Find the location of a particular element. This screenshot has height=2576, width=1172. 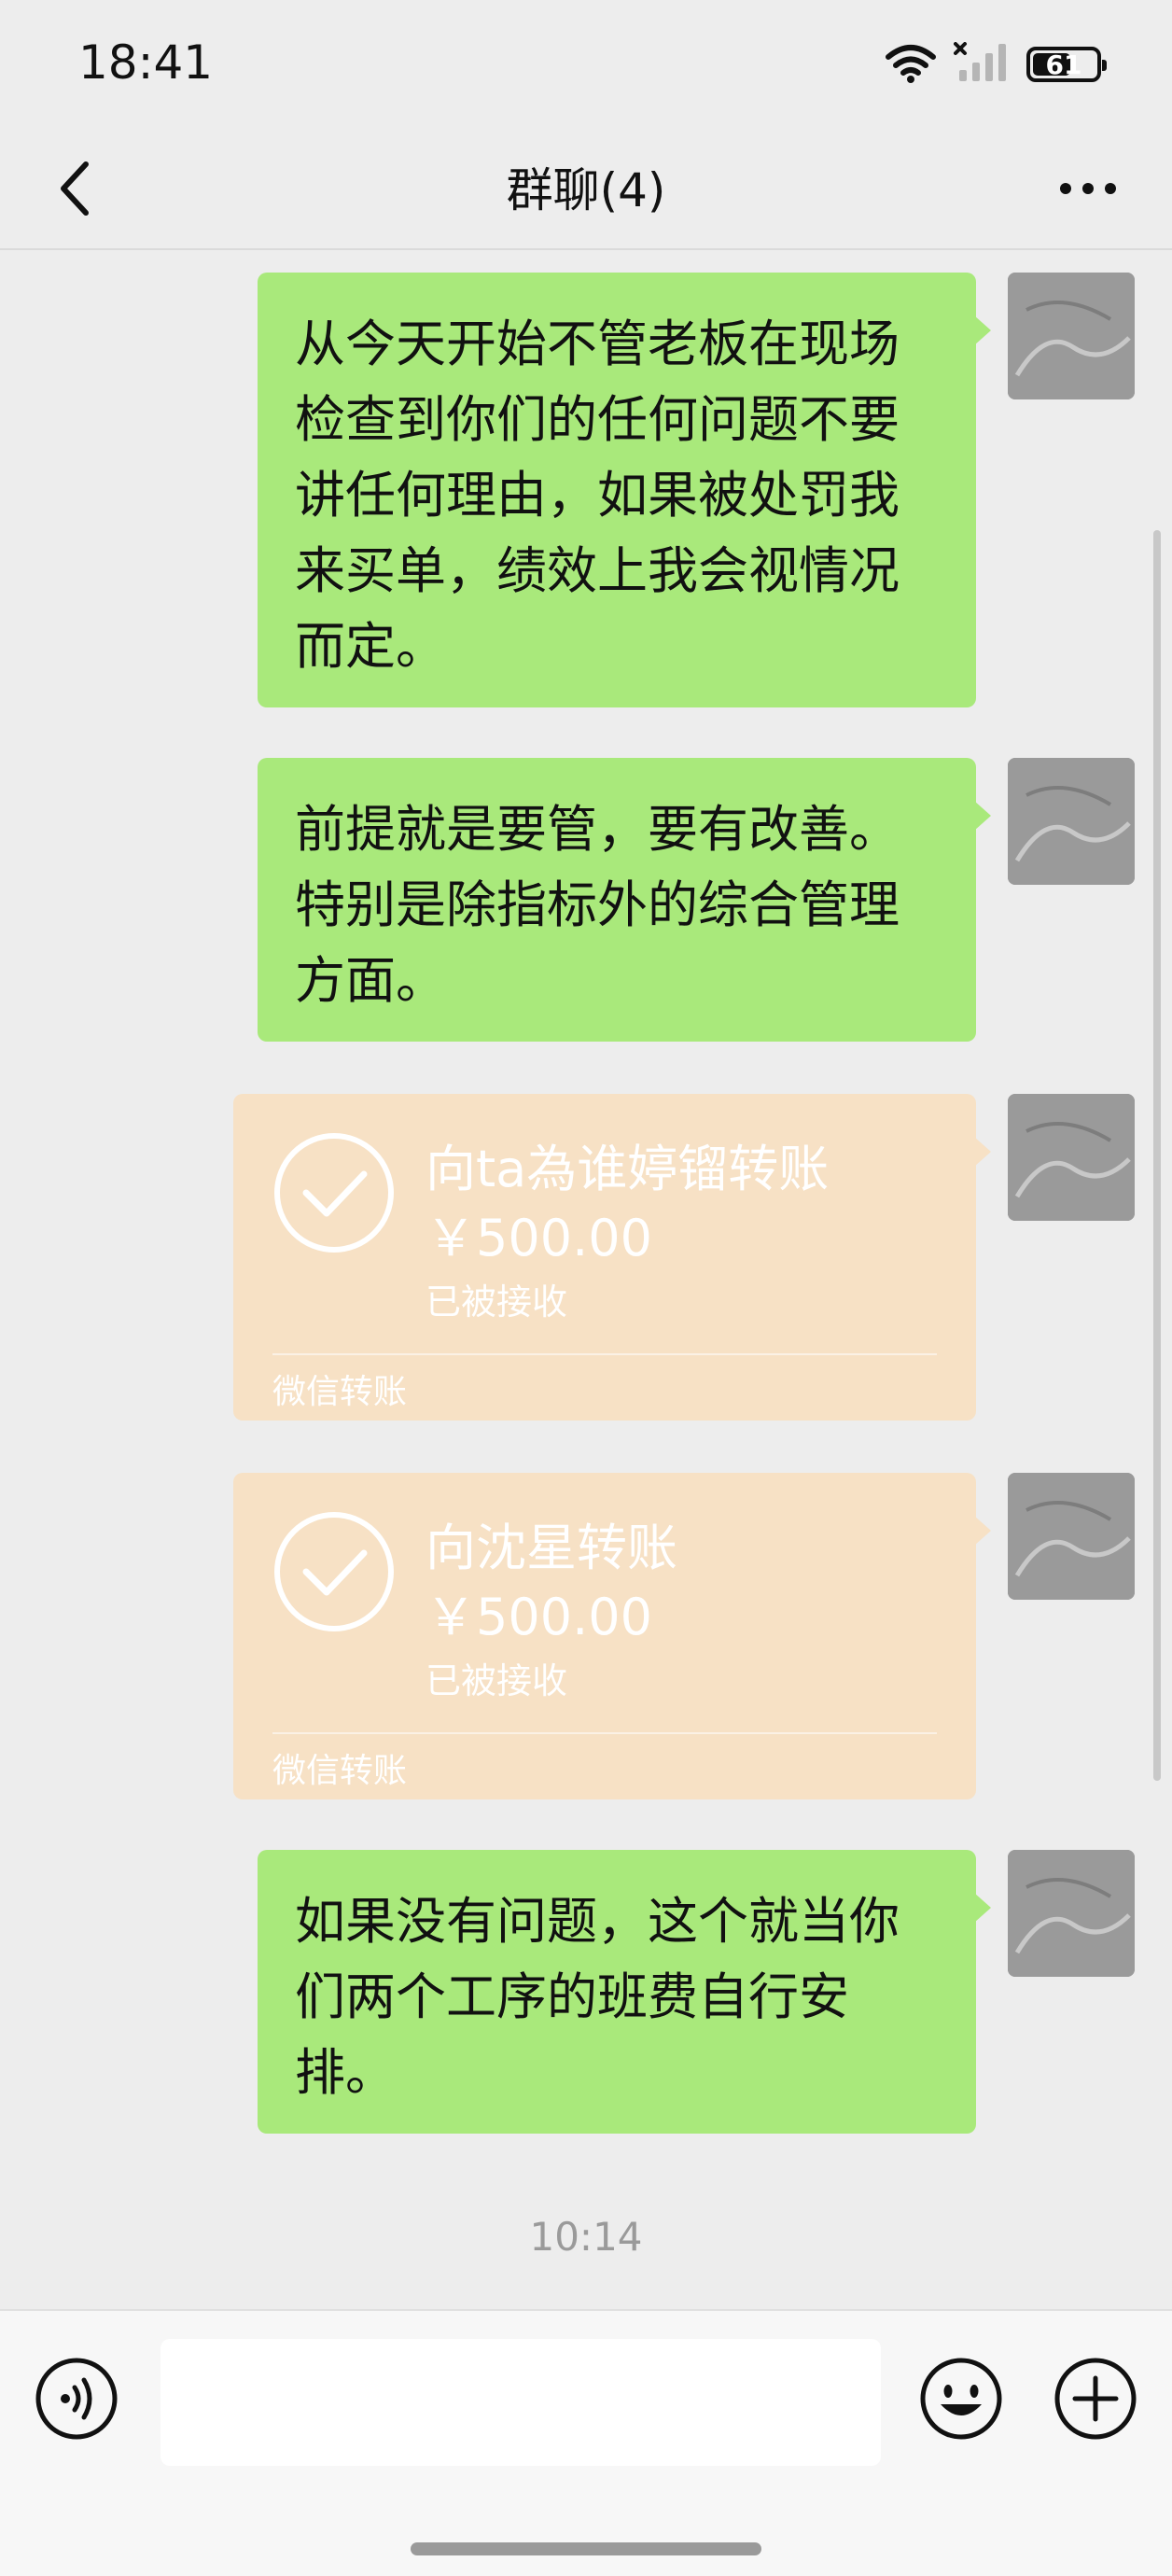

nav-bar: 群聊(4) is located at coordinates (586, 190).